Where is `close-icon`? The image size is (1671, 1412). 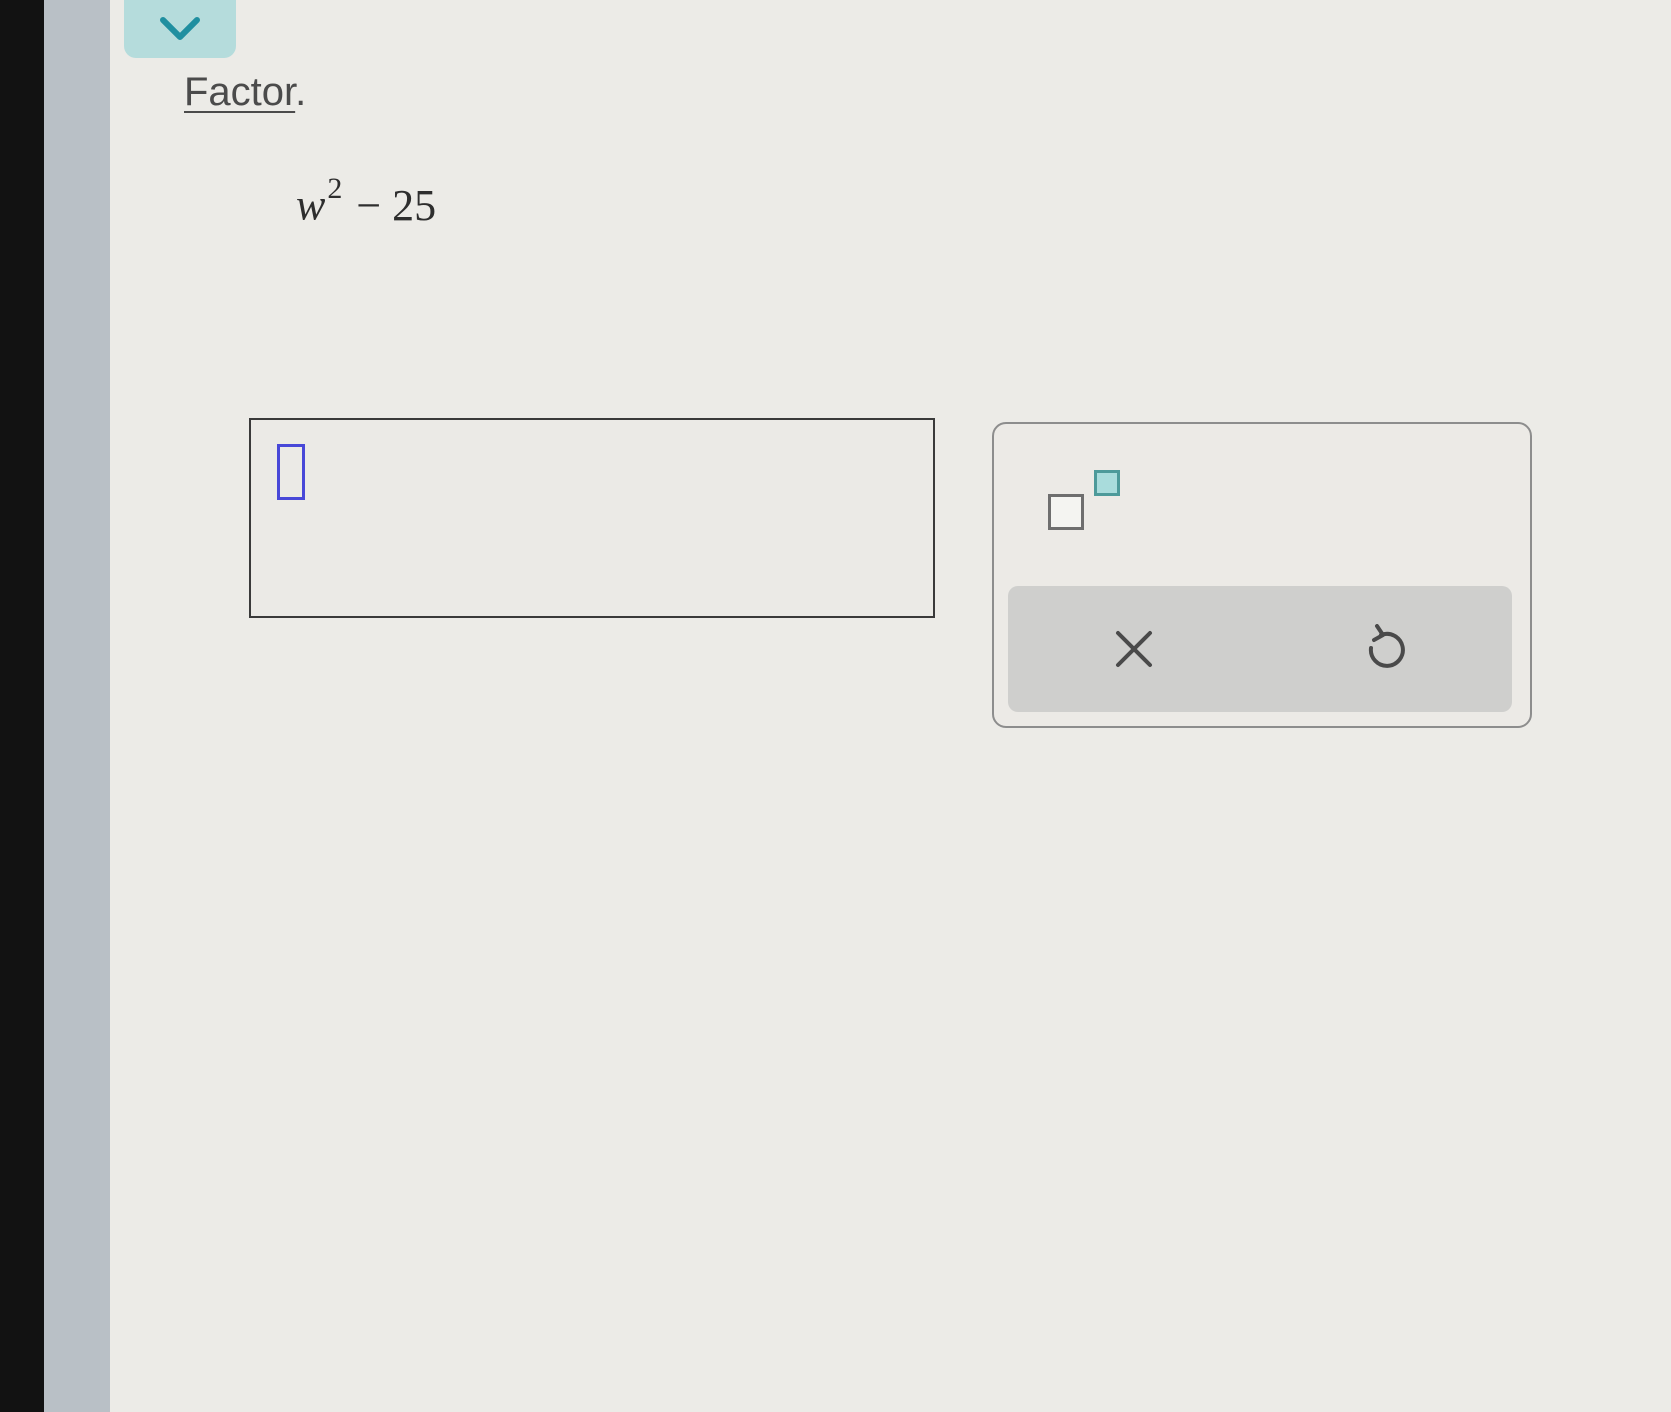 close-icon is located at coordinates (1134, 649).